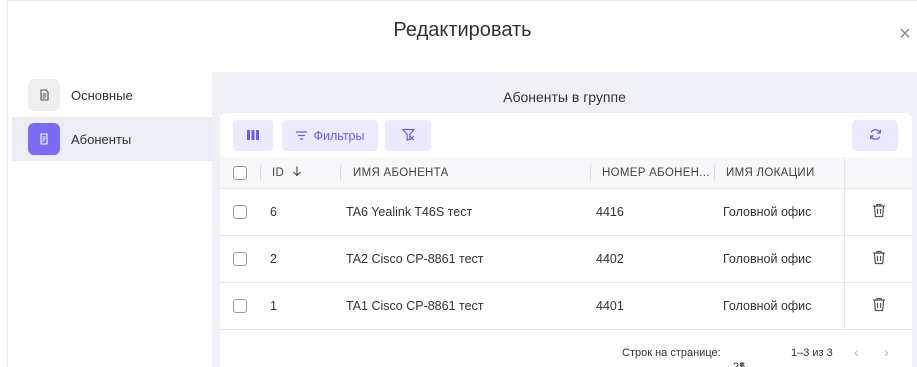  I want to click on sidebar-item-main: Основные, so click(112, 95).